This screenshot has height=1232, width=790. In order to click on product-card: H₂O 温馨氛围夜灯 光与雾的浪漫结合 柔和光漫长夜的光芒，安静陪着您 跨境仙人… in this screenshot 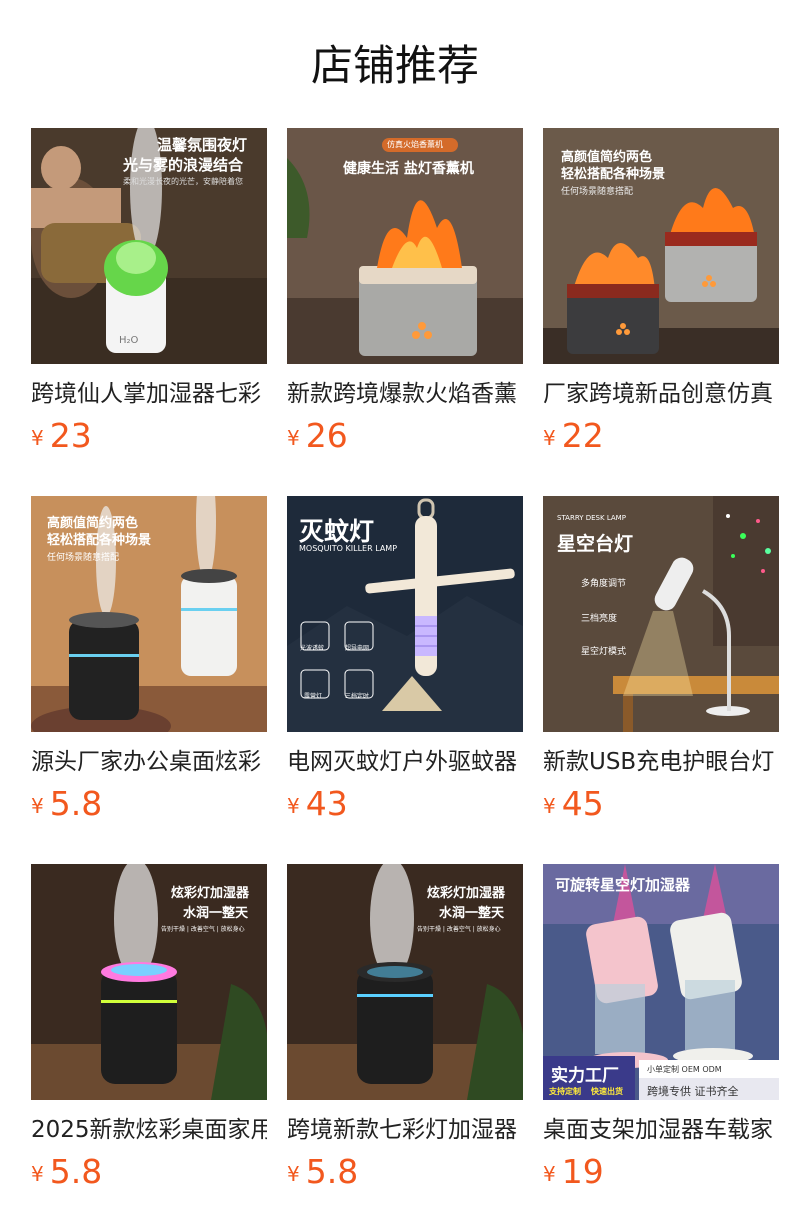, I will do `click(149, 296)`.